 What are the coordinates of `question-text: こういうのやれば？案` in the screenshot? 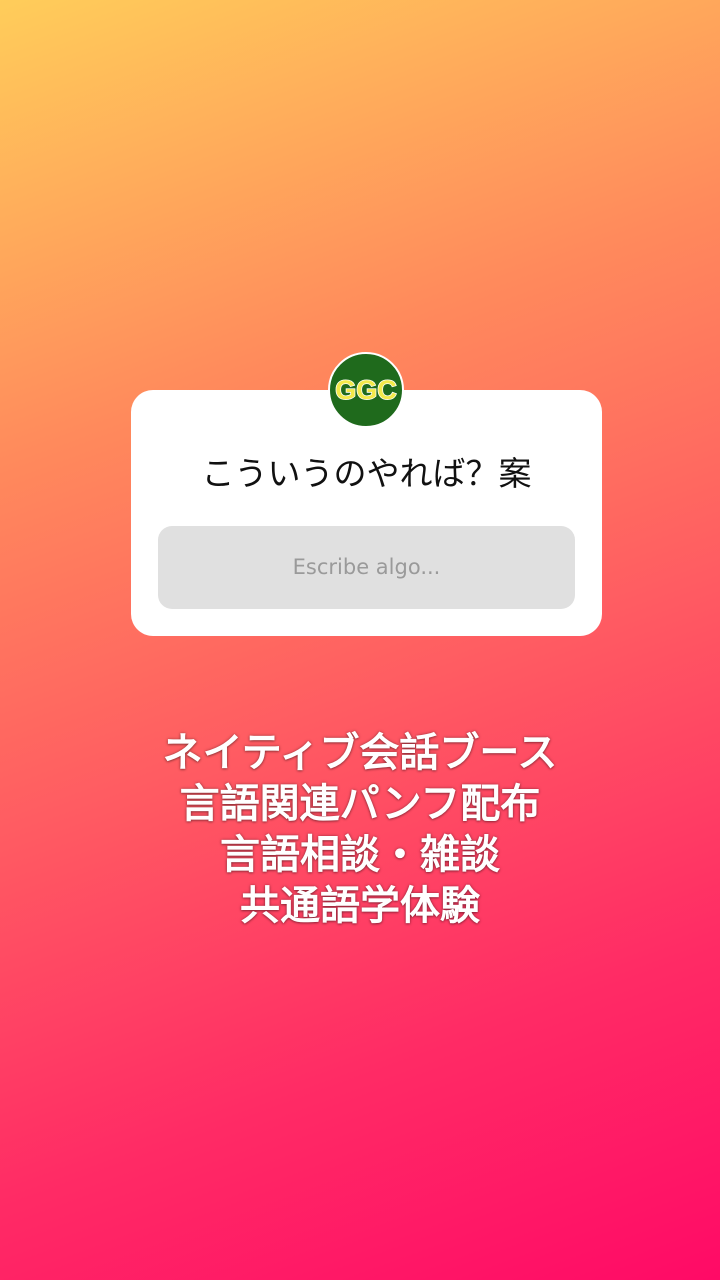 It's located at (366, 473).